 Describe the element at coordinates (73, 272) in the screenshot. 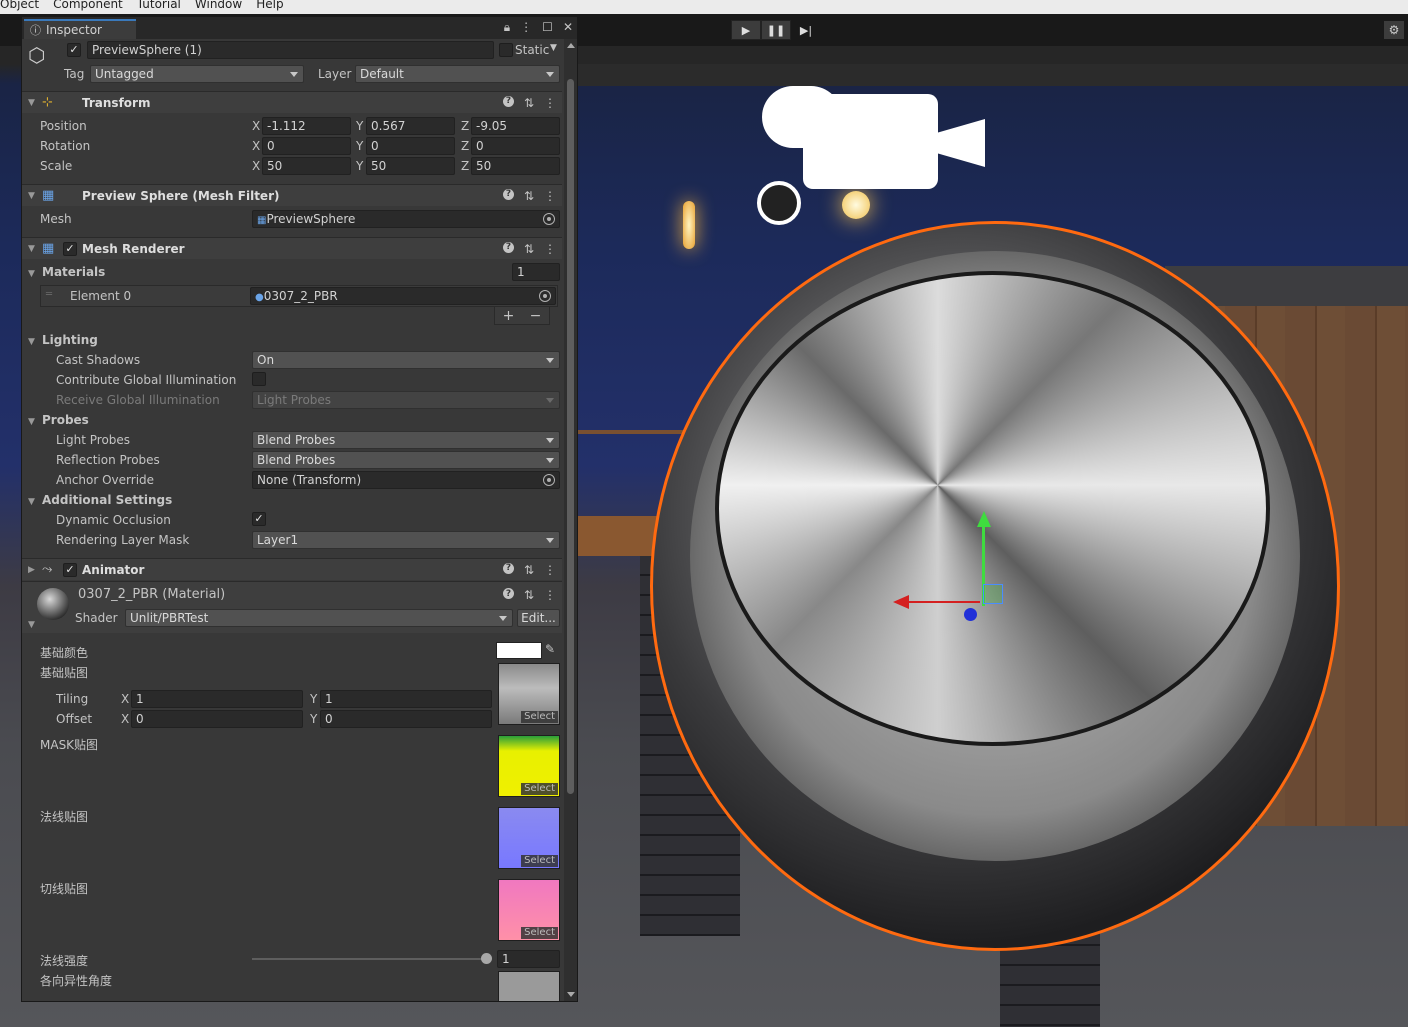

I see `materials-label: Materials` at that location.